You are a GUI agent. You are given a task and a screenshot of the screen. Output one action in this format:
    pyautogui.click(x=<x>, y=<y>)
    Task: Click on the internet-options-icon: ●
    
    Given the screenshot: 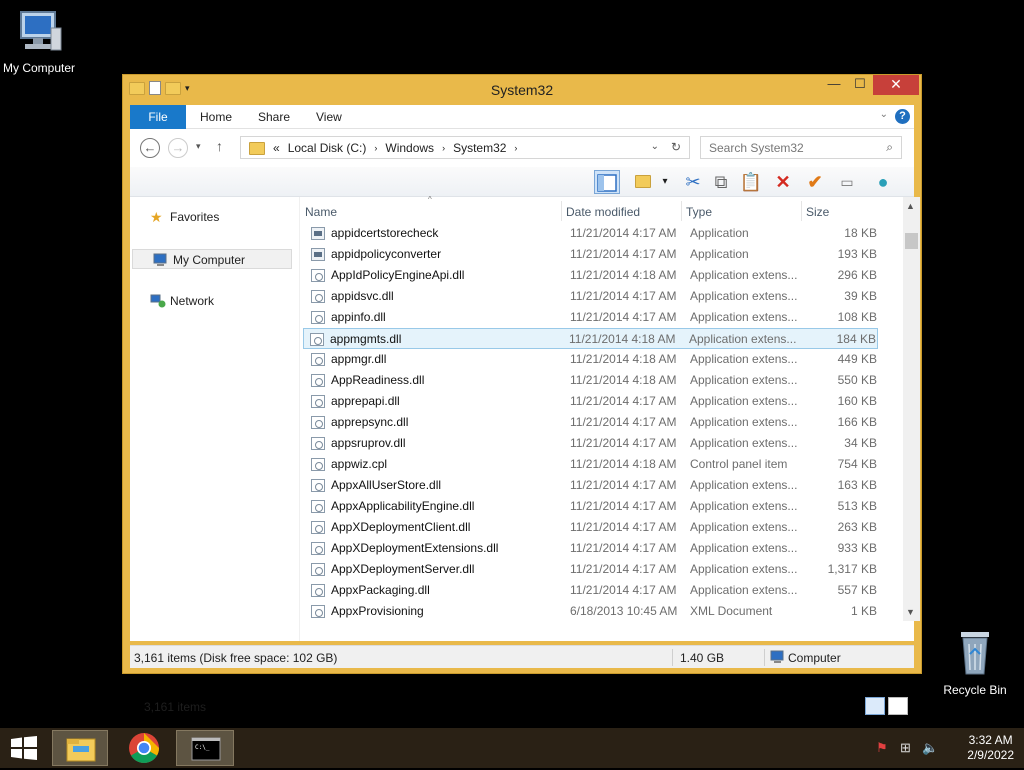 What is the action you would take?
    pyautogui.click(x=883, y=182)
    